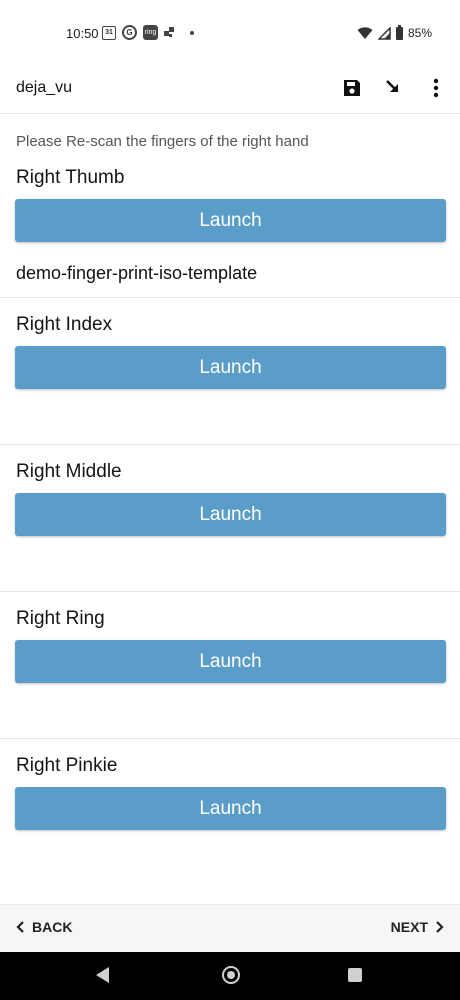 This screenshot has width=460, height=1000. Describe the element at coordinates (230, 220) in the screenshot. I see `launch-button-right-thumb: Launch` at that location.